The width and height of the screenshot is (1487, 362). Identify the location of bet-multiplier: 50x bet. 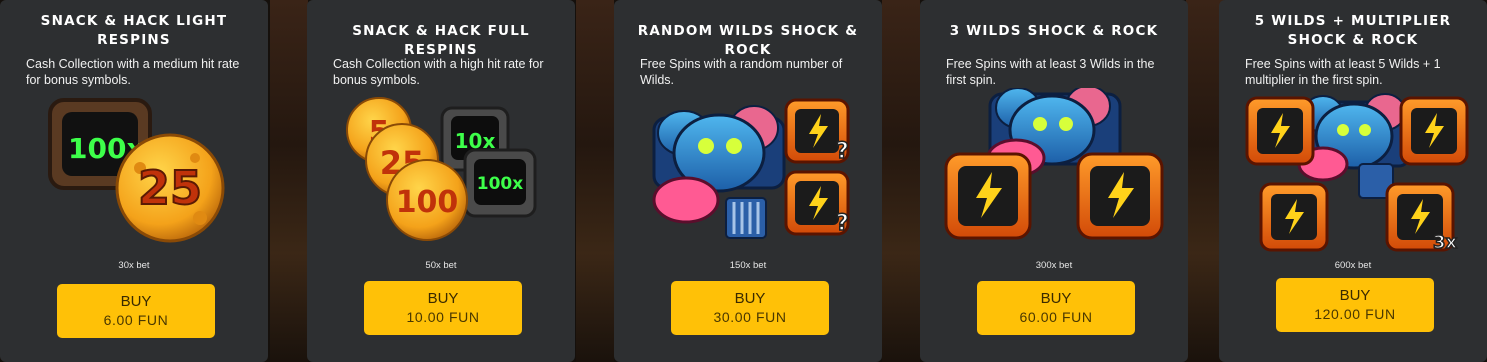
(441, 265).